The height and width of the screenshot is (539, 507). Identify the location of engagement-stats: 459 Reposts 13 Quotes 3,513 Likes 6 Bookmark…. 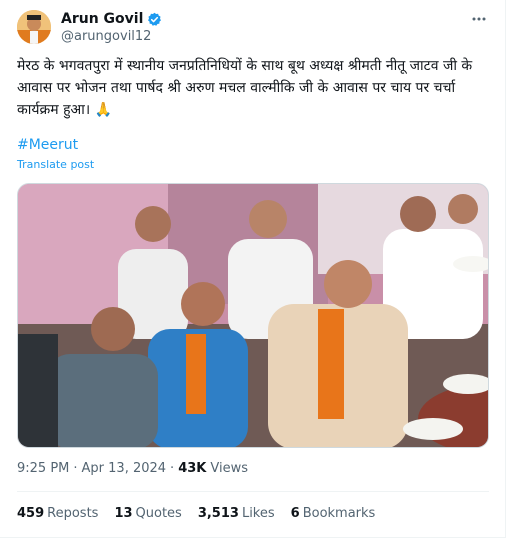
(196, 513).